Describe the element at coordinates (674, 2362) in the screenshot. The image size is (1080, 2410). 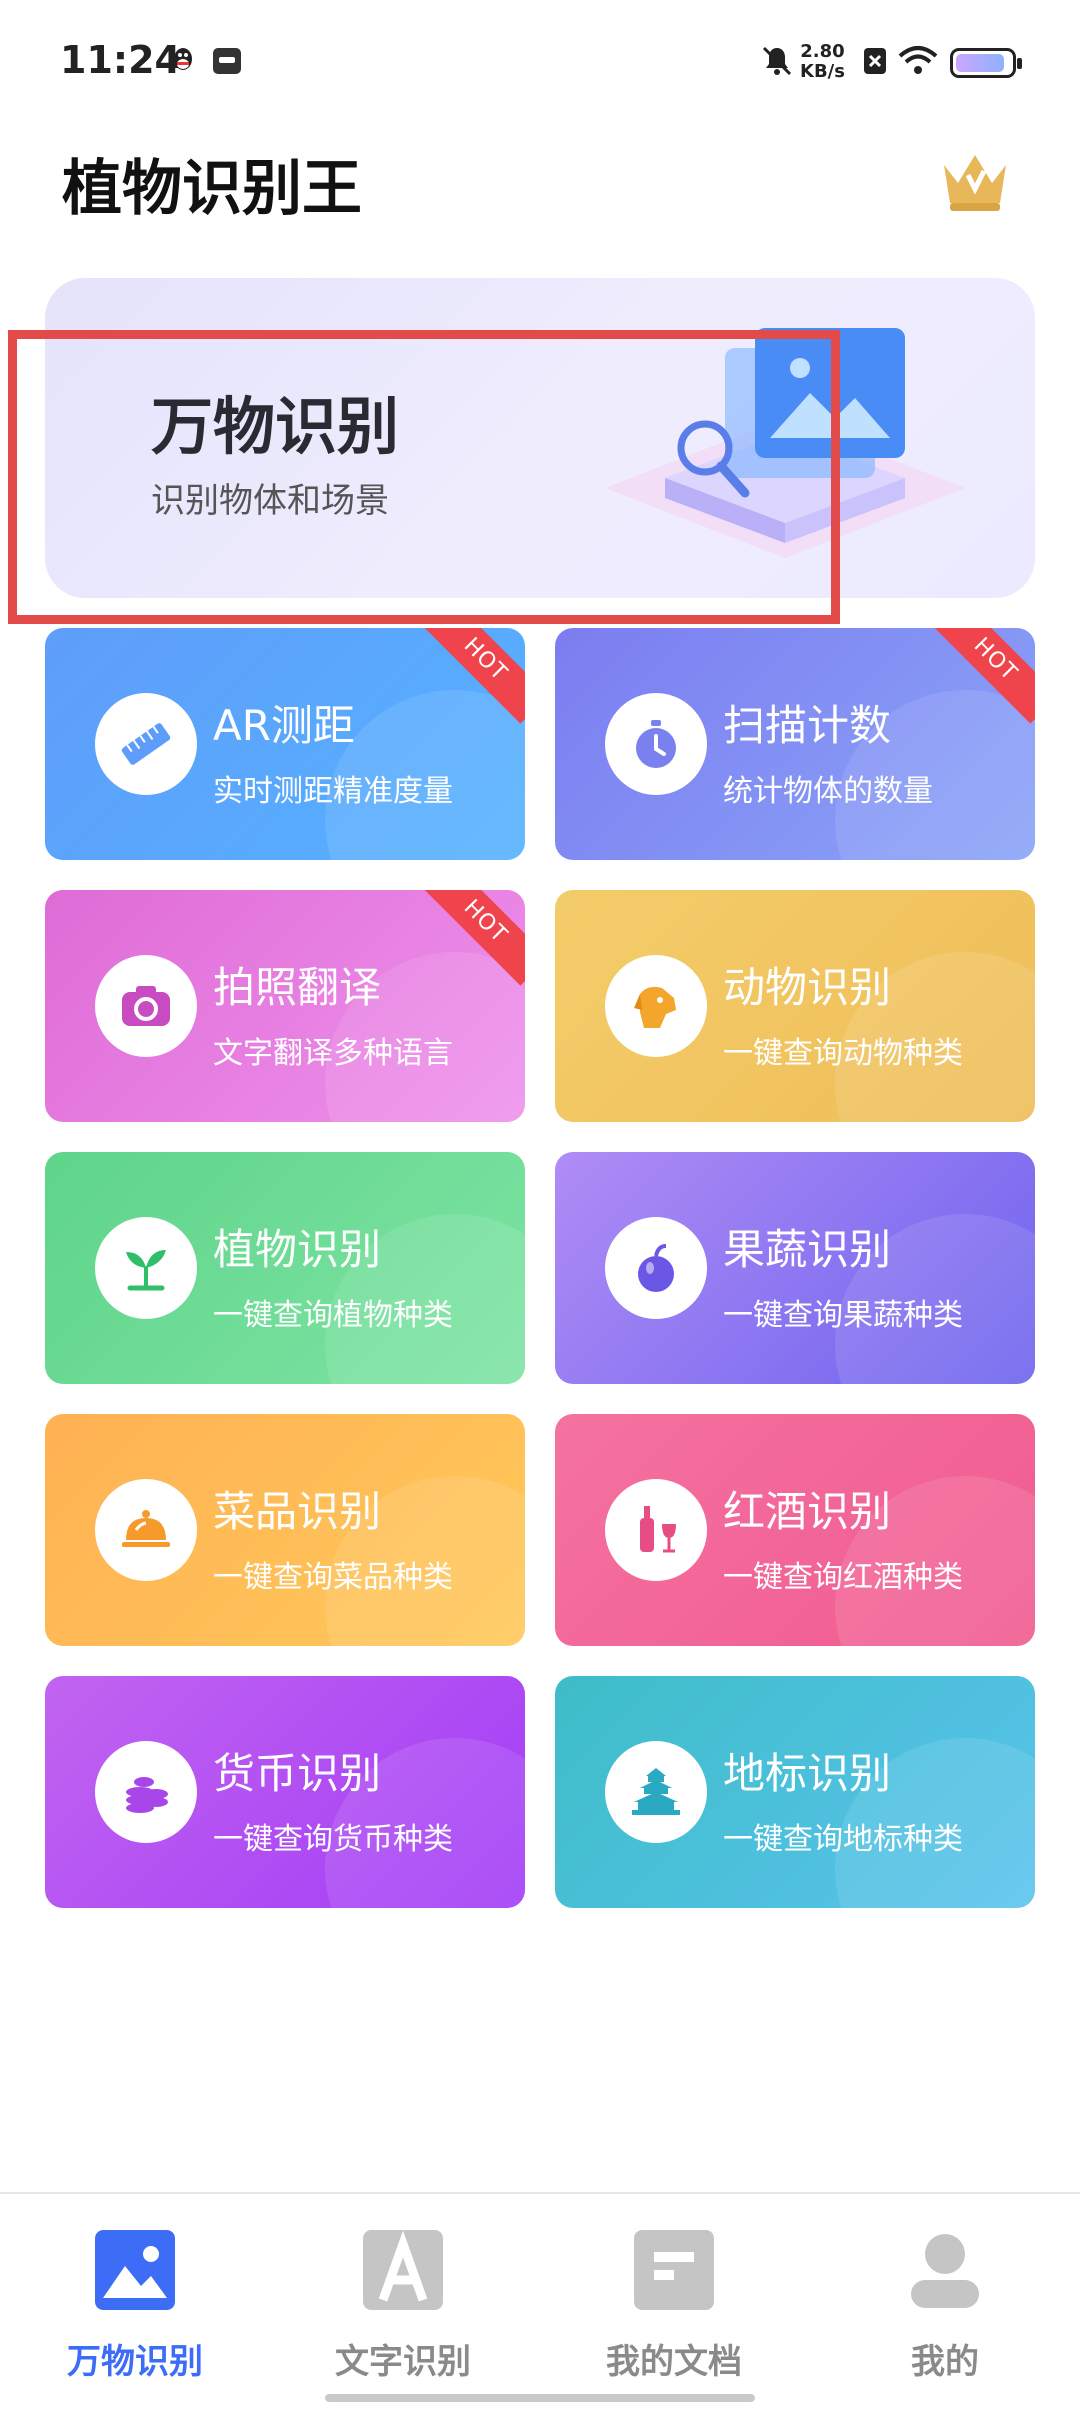
I see `nav-label: 我的文档` at that location.